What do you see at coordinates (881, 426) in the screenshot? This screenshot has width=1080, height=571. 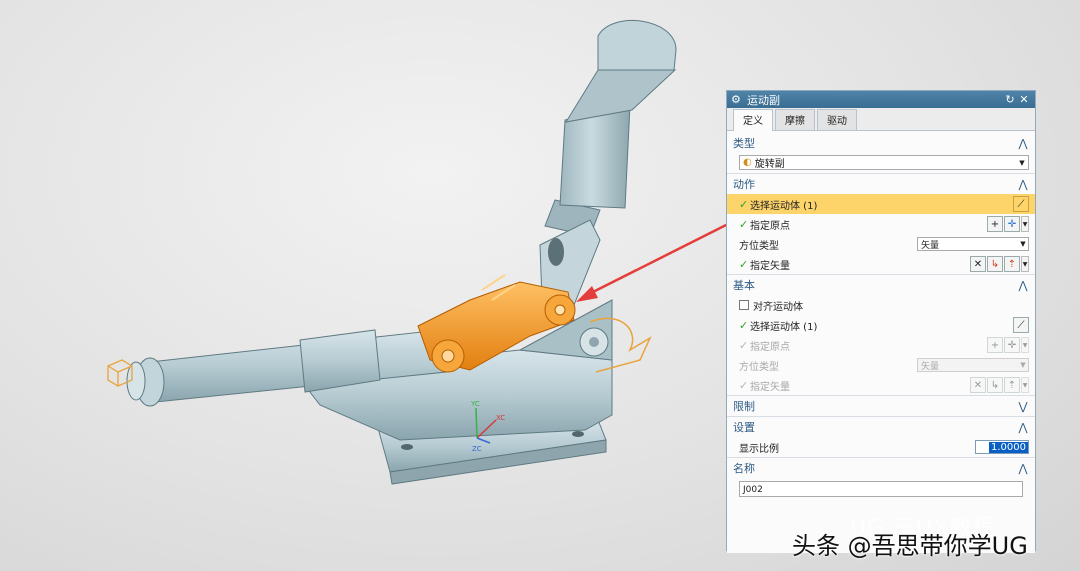 I see `section-settings-header: 设置 ⋀` at bounding box center [881, 426].